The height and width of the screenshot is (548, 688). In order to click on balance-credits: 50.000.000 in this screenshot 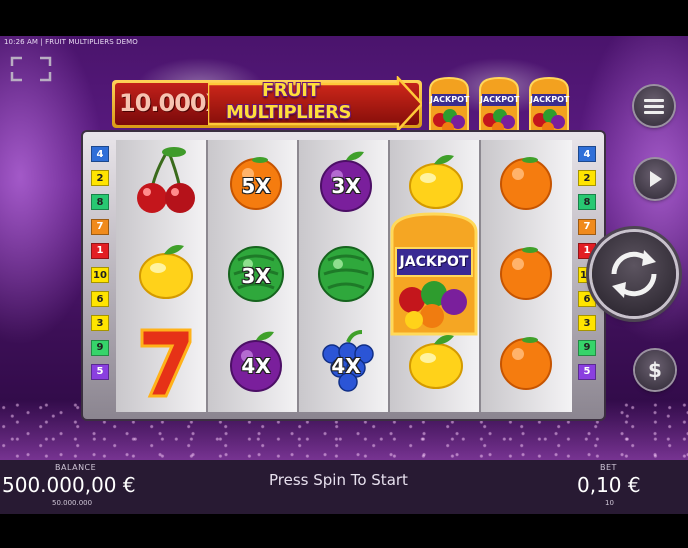, I will do `click(72, 503)`.